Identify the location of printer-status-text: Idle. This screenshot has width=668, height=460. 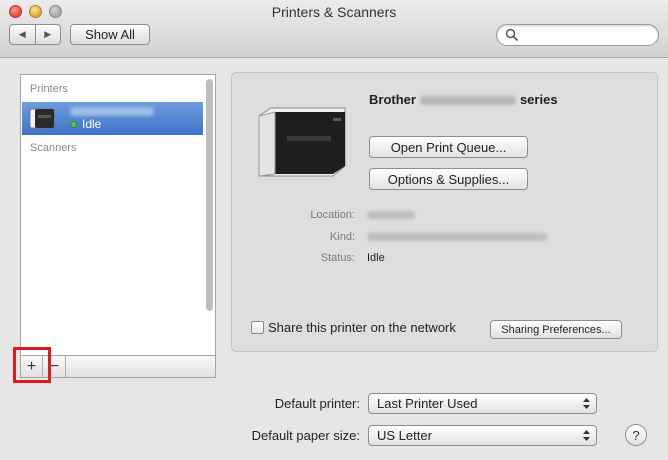
(92, 124).